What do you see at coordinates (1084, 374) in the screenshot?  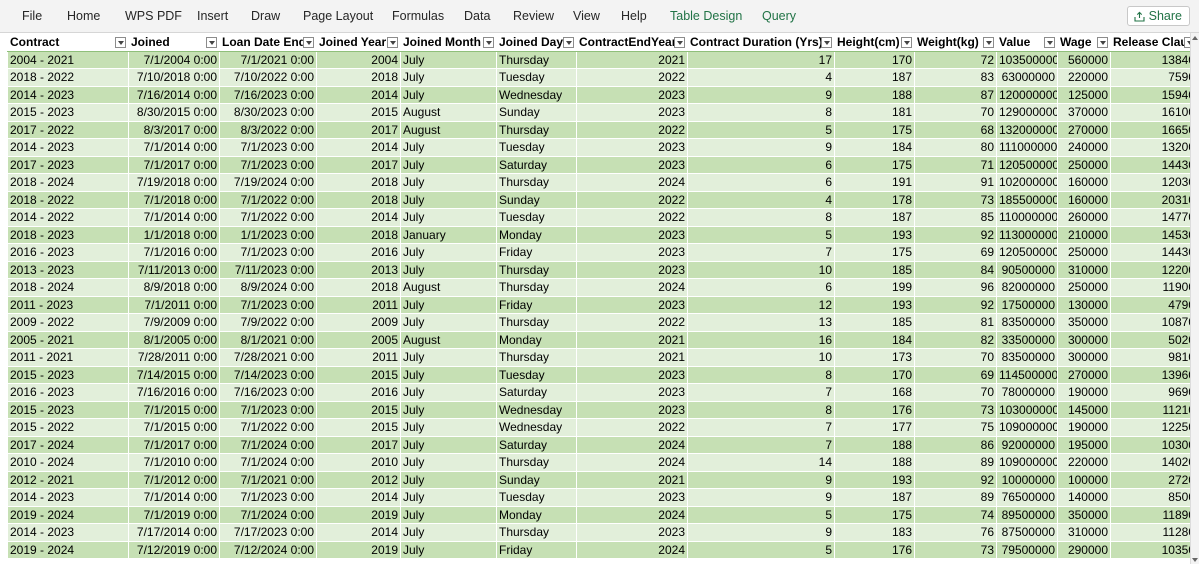 I see `table-cell: 270000` at bounding box center [1084, 374].